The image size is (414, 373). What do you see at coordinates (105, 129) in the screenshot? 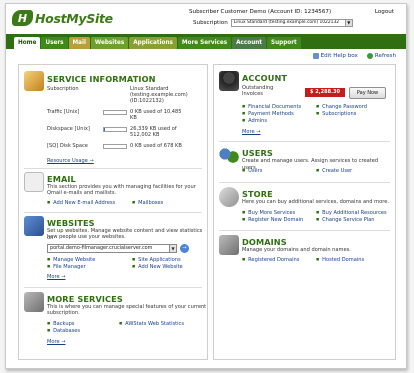
I see `diskspace-bar-fill` at bounding box center [105, 129].